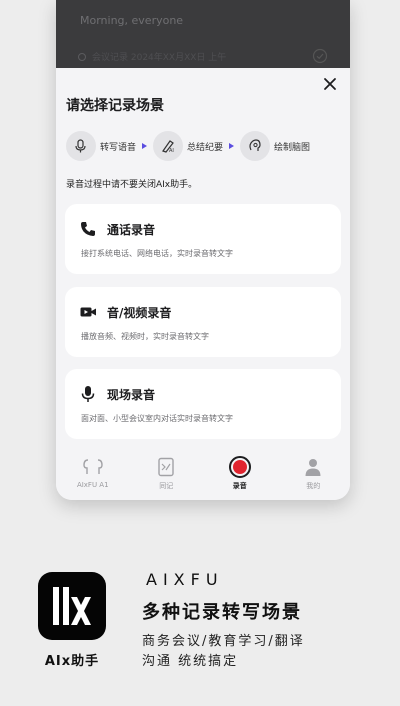 This screenshot has width=400, height=706. What do you see at coordinates (118, 147) in the screenshot?
I see `step-label: 转写语音` at bounding box center [118, 147].